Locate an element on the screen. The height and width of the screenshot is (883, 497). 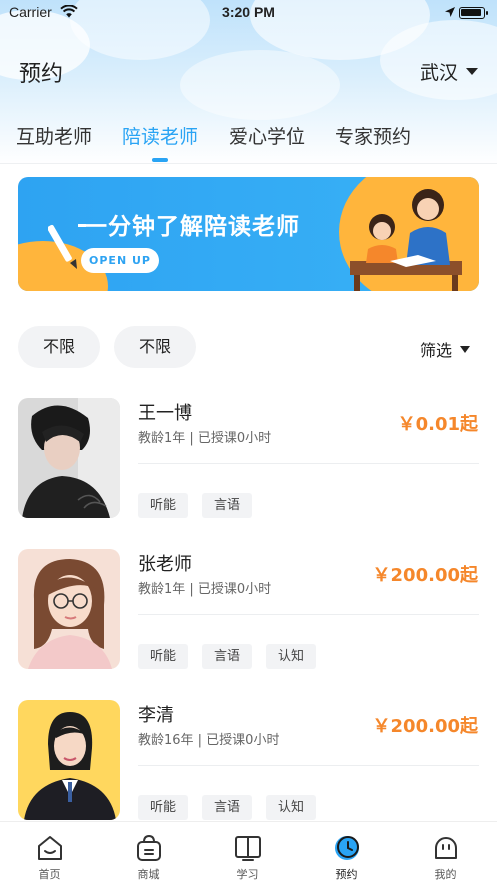
tabbar-profile: 我的 is located at coordinates (445, 852).